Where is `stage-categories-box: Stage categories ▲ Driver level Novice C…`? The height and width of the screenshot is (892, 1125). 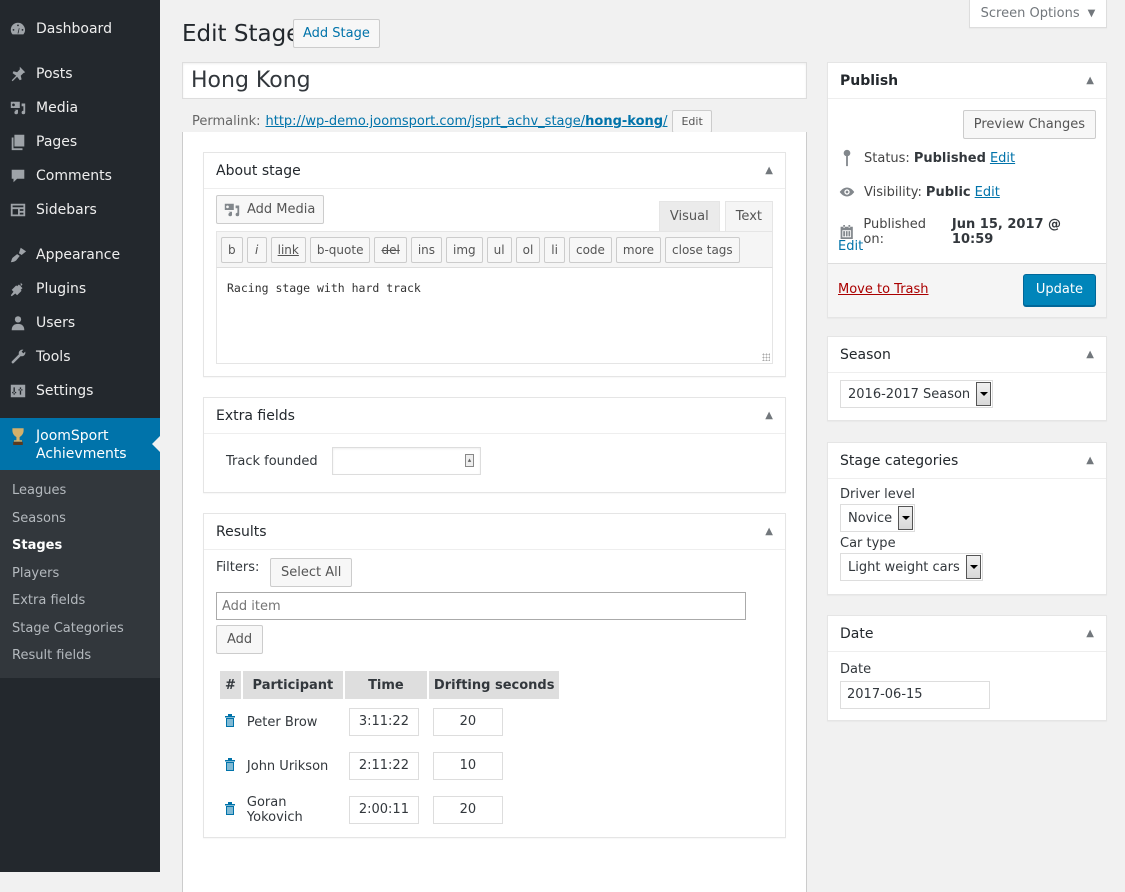 stage-categories-box: Stage categories ▲ Driver level Novice C… is located at coordinates (967, 518).